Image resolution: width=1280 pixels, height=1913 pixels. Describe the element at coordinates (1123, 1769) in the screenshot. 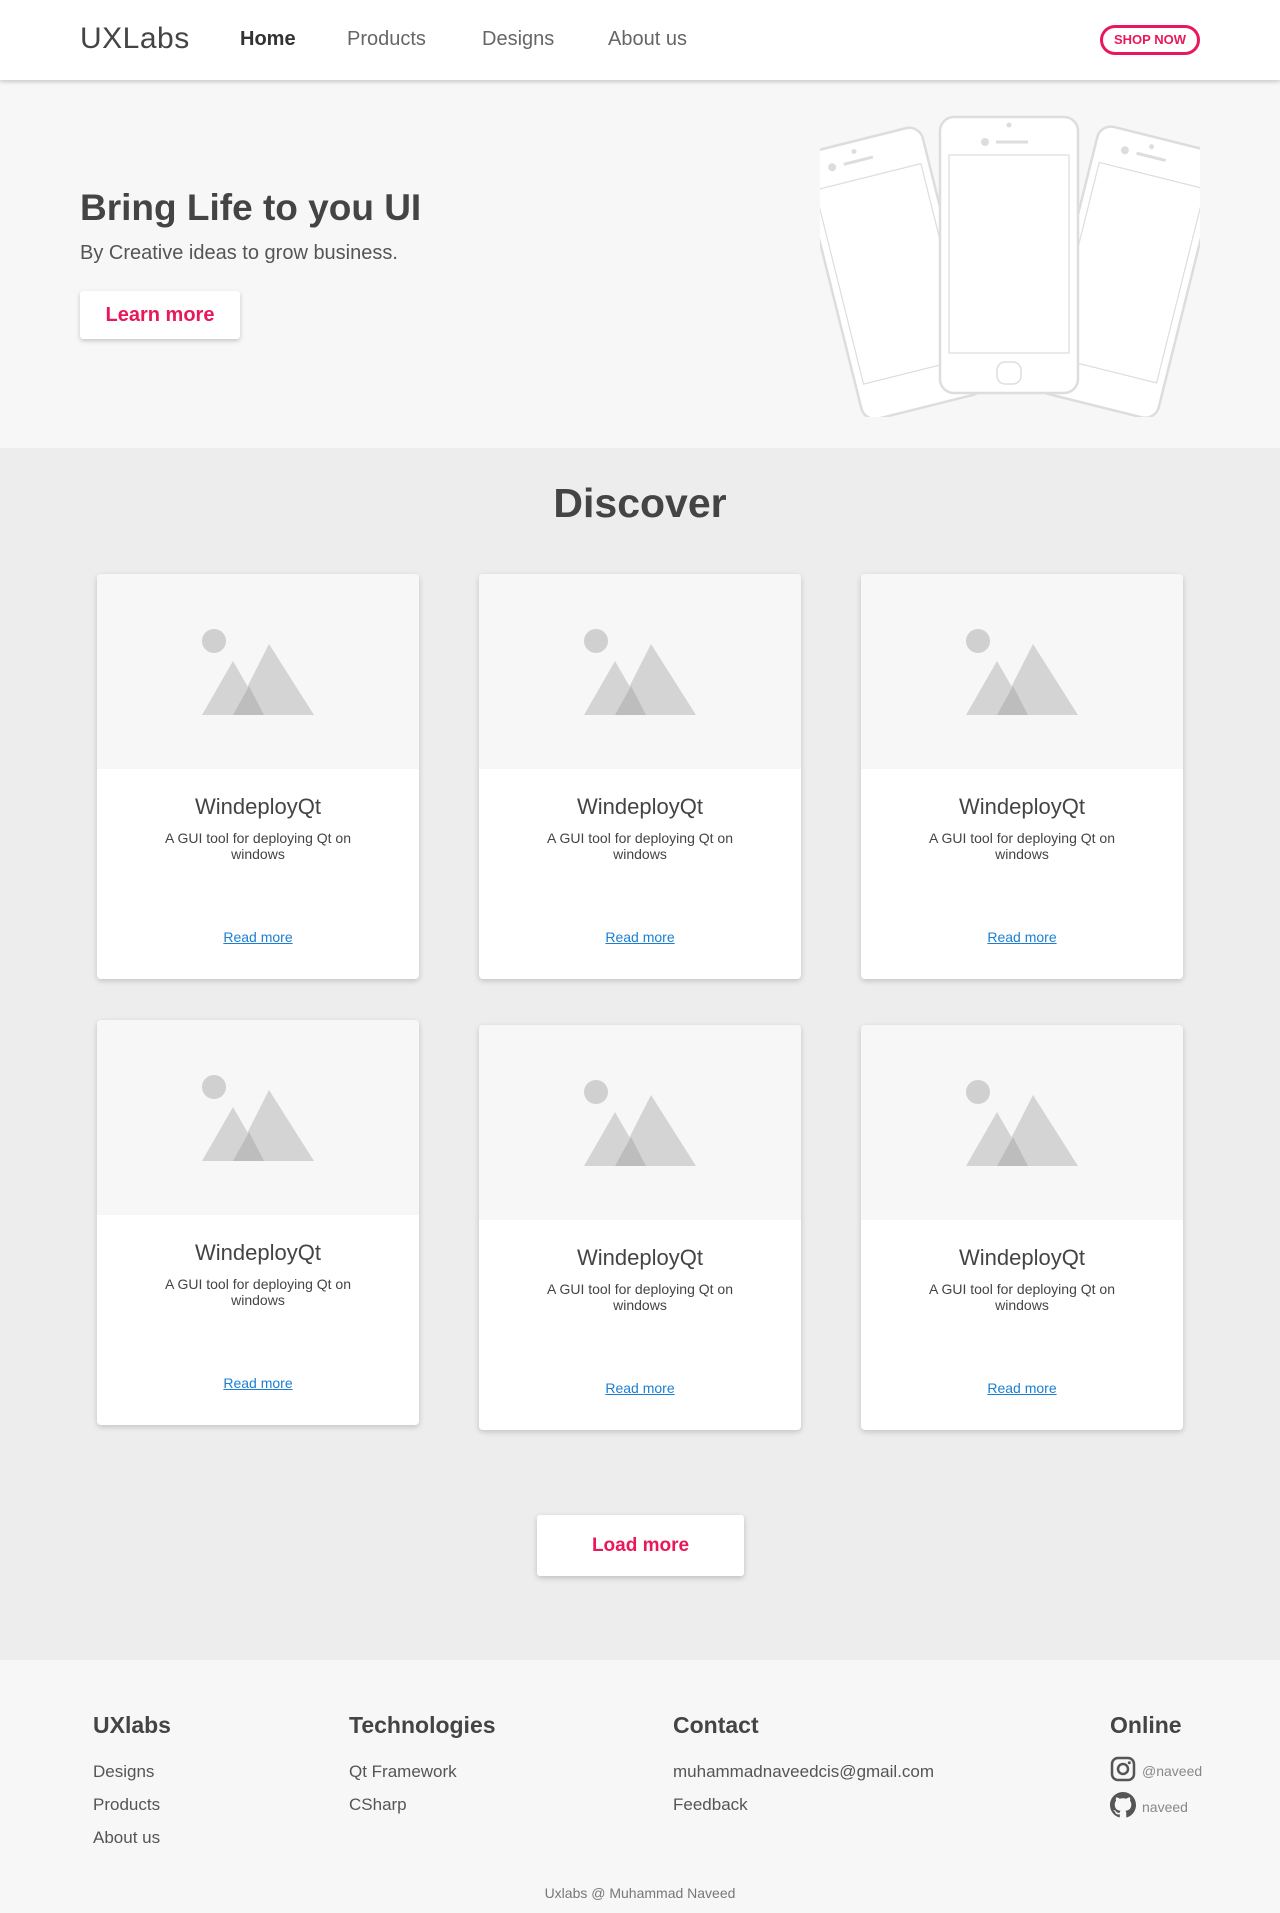

I see `instagram-icon` at that location.